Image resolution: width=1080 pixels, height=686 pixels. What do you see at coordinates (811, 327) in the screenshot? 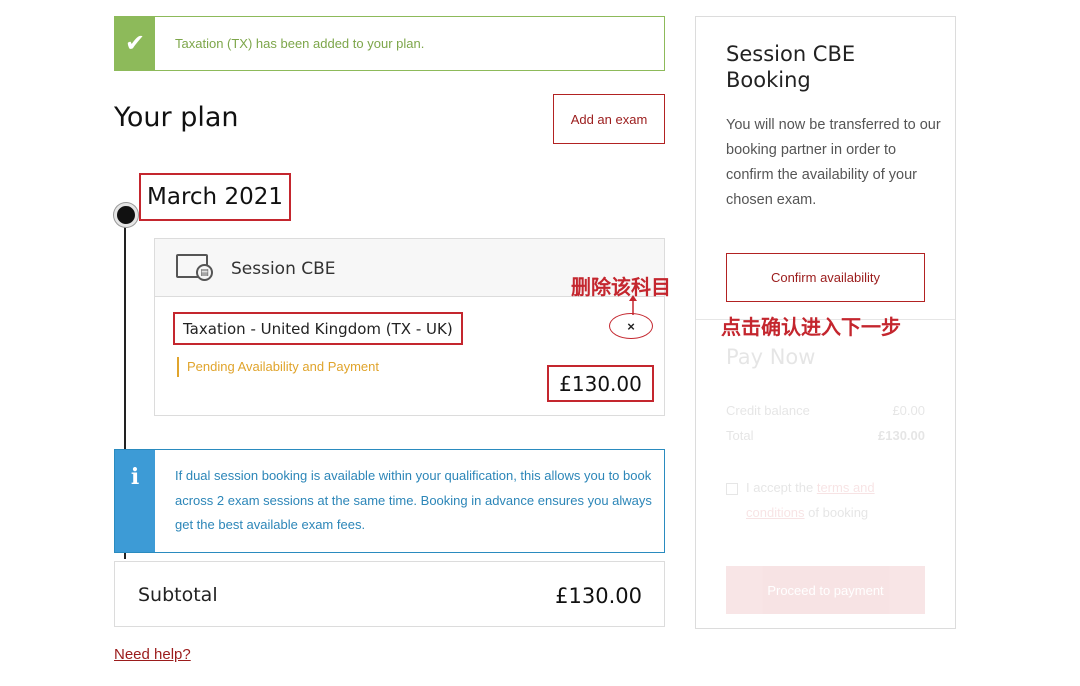
I see `annotation-confirm: 点击确认进入下一步` at bounding box center [811, 327].